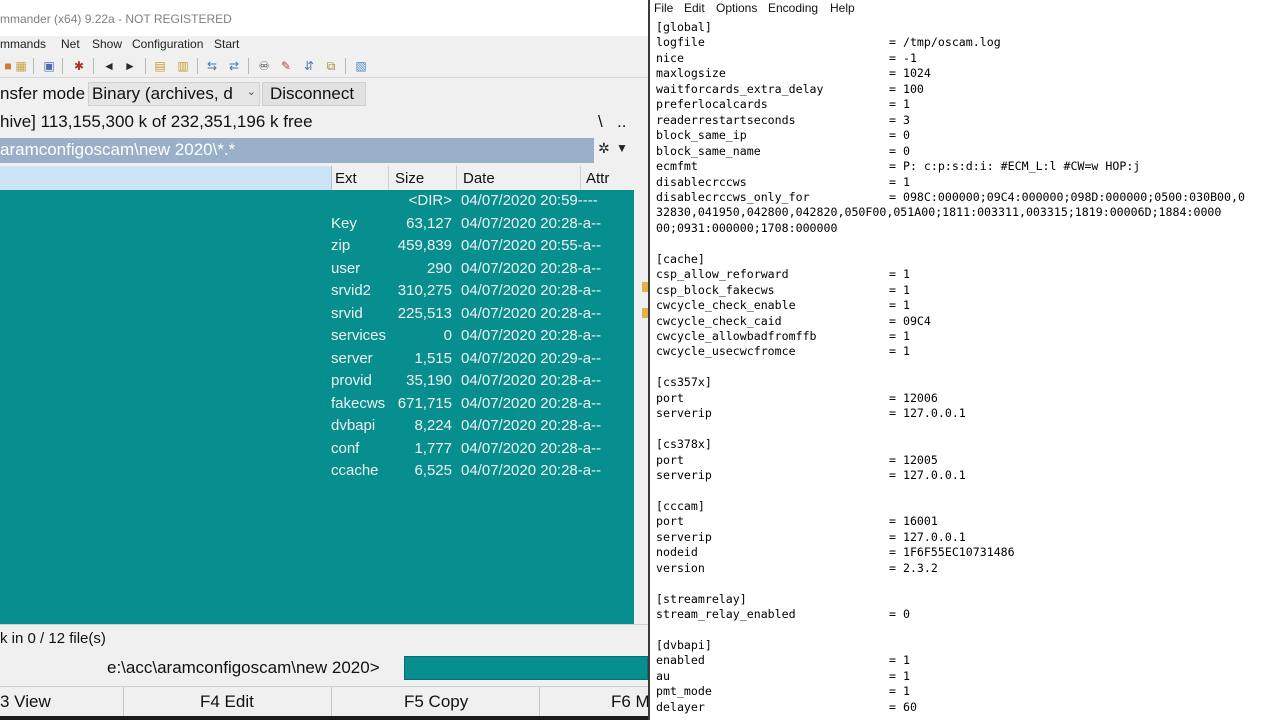  I want to click on file-row: <DIR> 04/07/2020 20:59----, so click(317, 201).